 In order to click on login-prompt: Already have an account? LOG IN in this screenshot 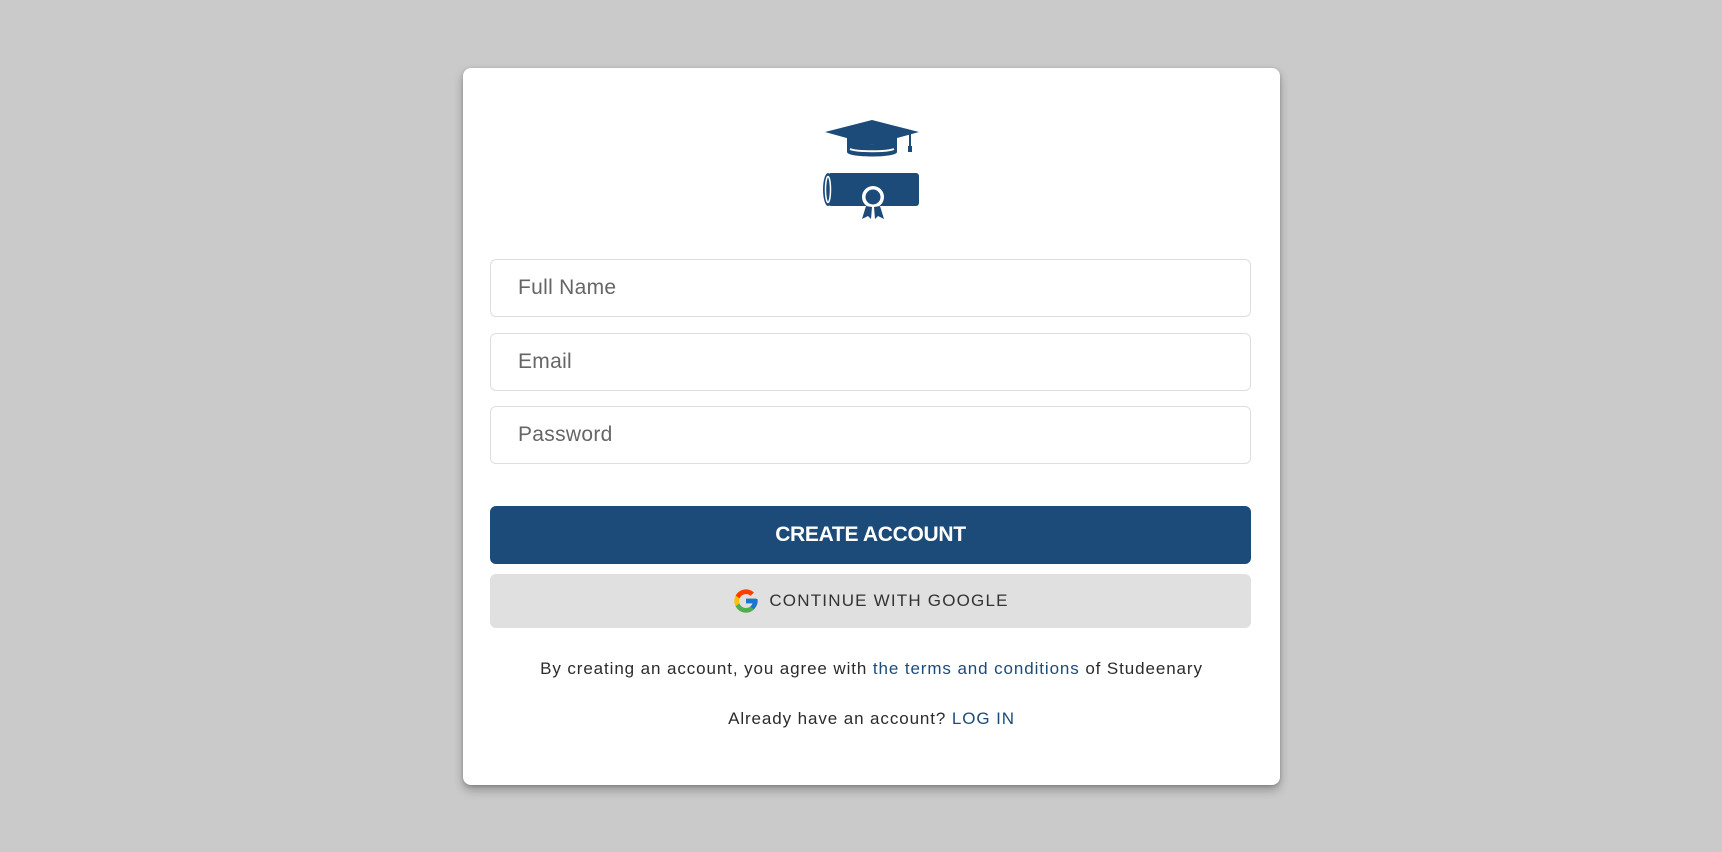, I will do `click(871, 719)`.